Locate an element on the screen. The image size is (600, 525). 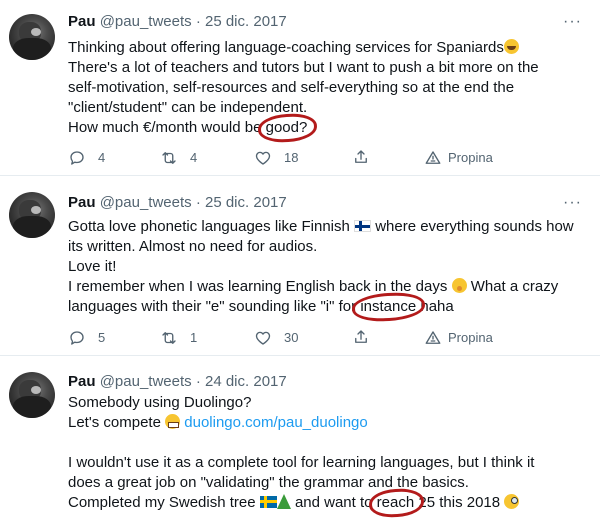
grinning-face-icon is located at coordinates (511, 46).